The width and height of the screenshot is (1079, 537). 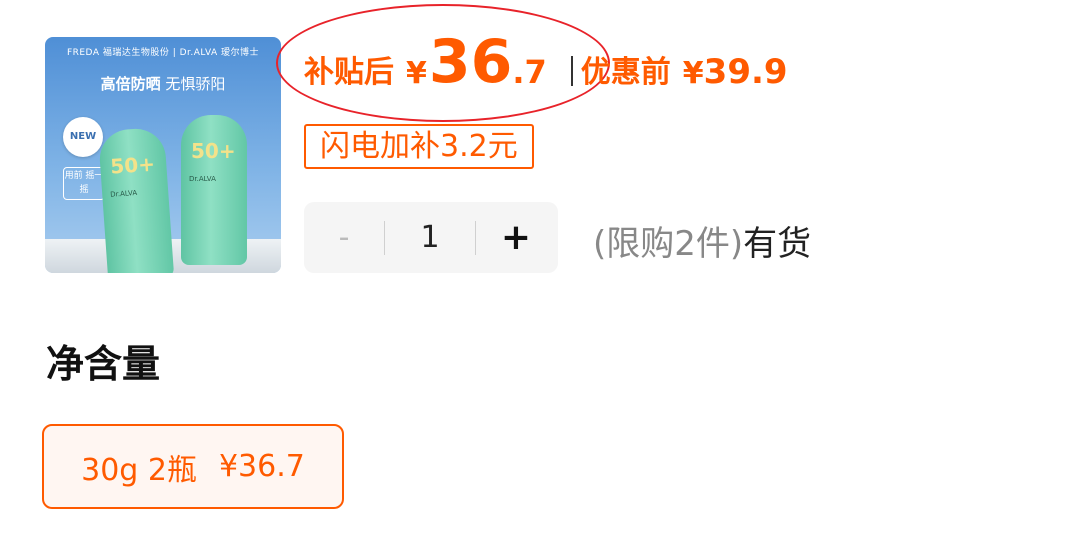 What do you see at coordinates (83, 137) in the screenshot?
I see `new-badge: NEW` at bounding box center [83, 137].